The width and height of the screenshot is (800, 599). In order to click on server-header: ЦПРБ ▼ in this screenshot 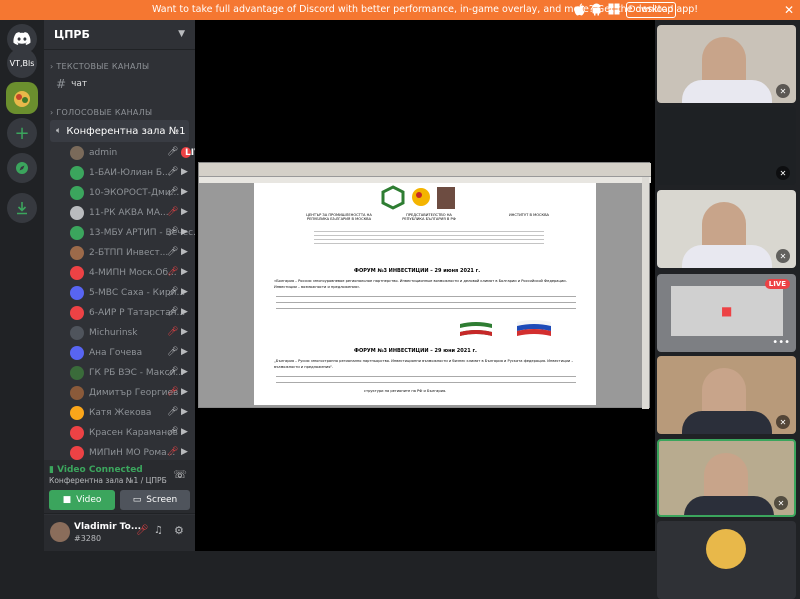, I will do `click(119, 35)`.